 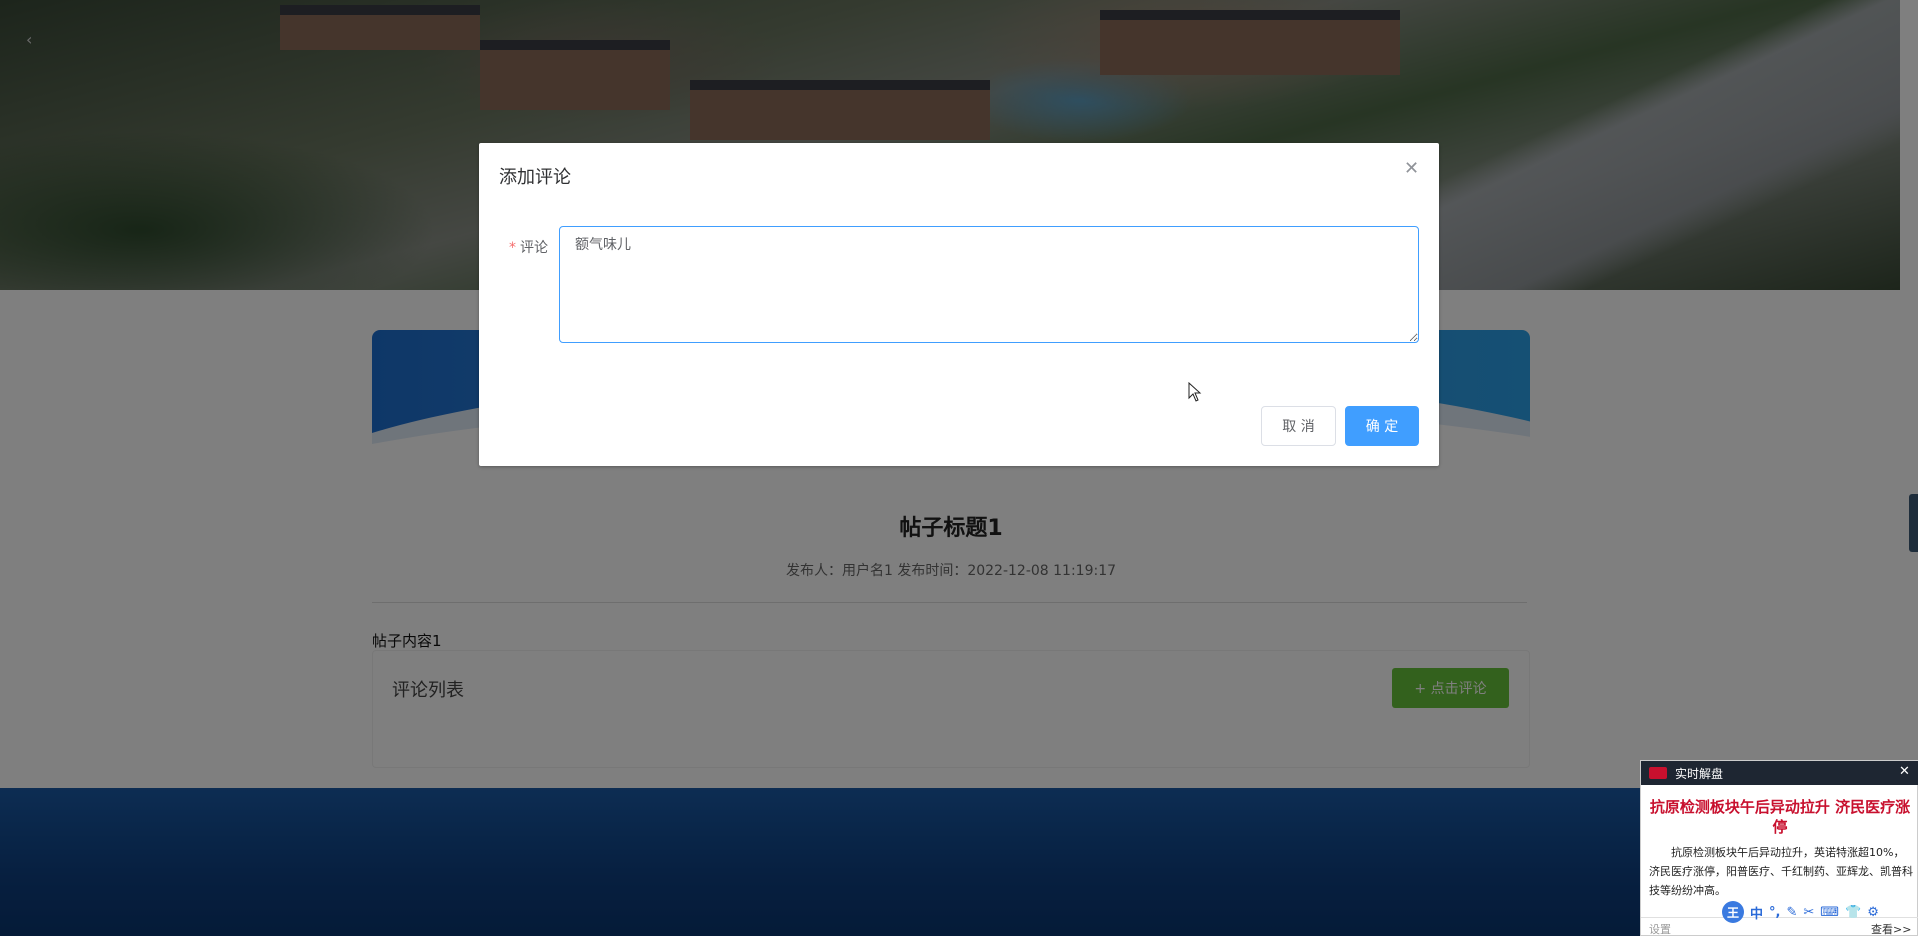 What do you see at coordinates (1298, 426) in the screenshot?
I see `cancel-button: 取 消` at bounding box center [1298, 426].